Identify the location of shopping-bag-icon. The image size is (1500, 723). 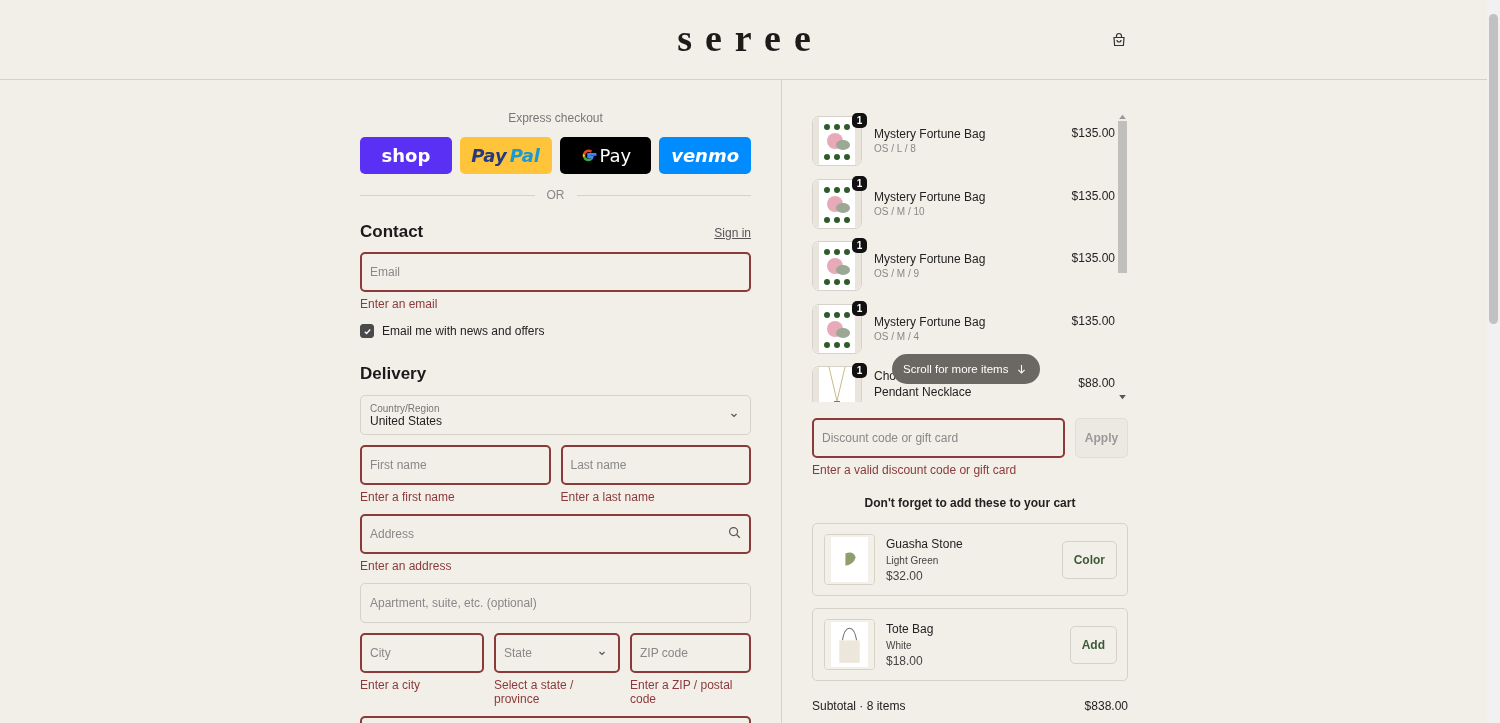
(1119, 40).